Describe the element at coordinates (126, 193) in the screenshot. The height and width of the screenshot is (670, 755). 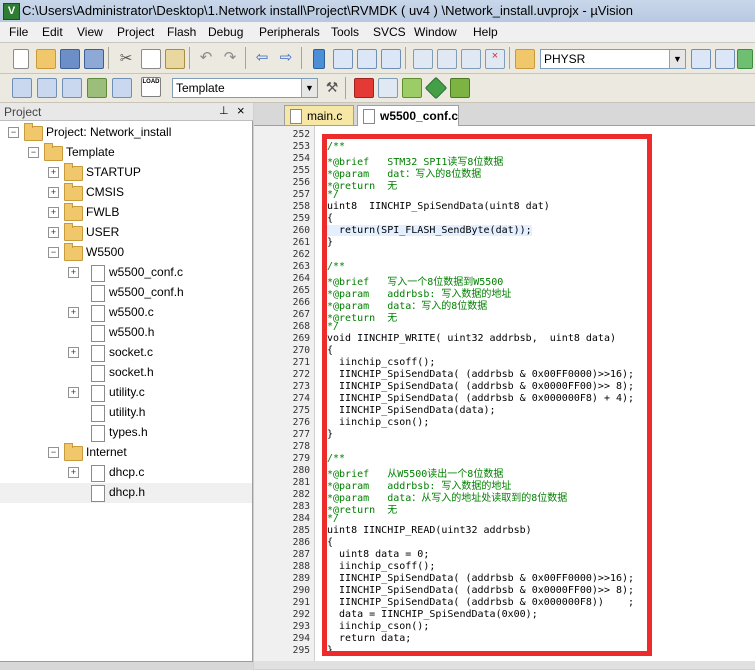
I see `tree-item: + CMSIS` at that location.